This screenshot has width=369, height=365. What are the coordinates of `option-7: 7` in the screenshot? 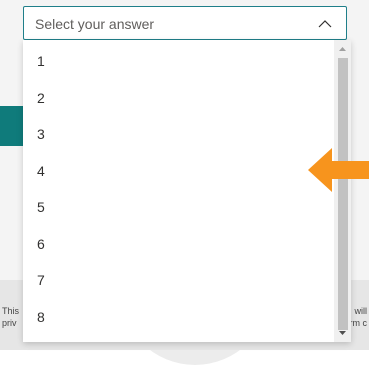 It's located at (178, 279).